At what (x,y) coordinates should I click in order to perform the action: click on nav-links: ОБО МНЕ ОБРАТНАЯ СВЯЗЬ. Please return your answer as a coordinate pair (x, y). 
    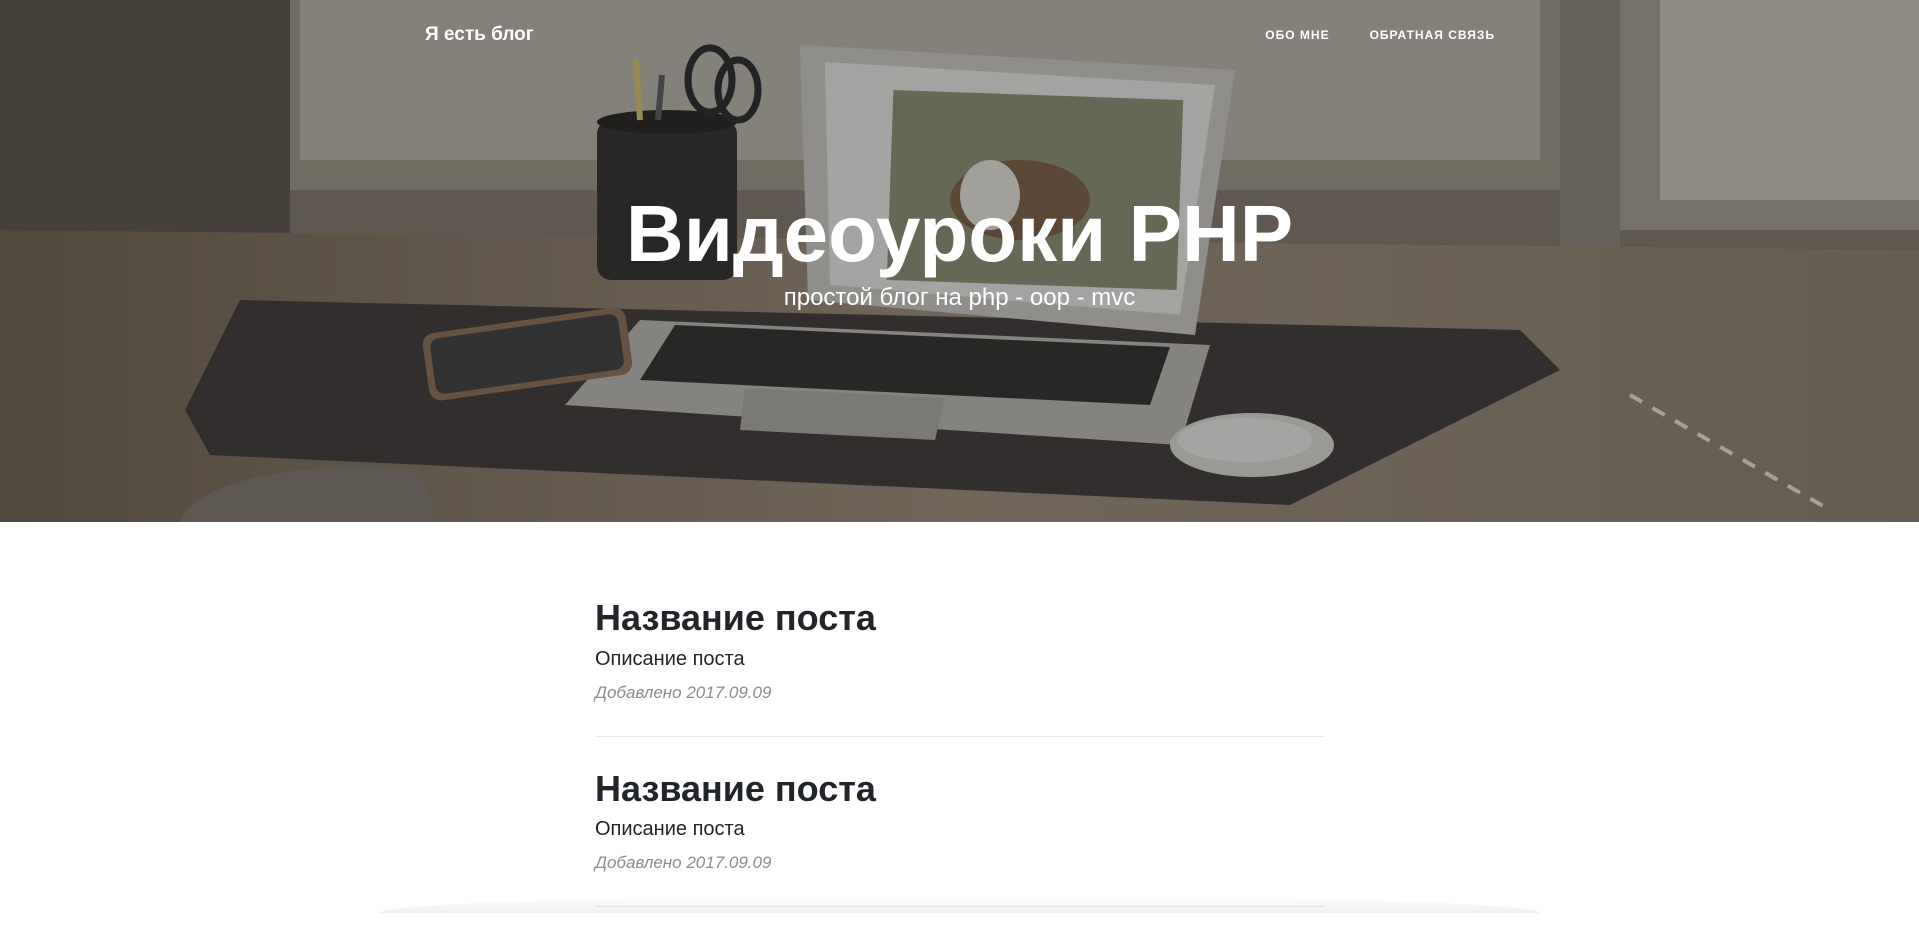
    Looking at the image, I should click on (1380, 35).